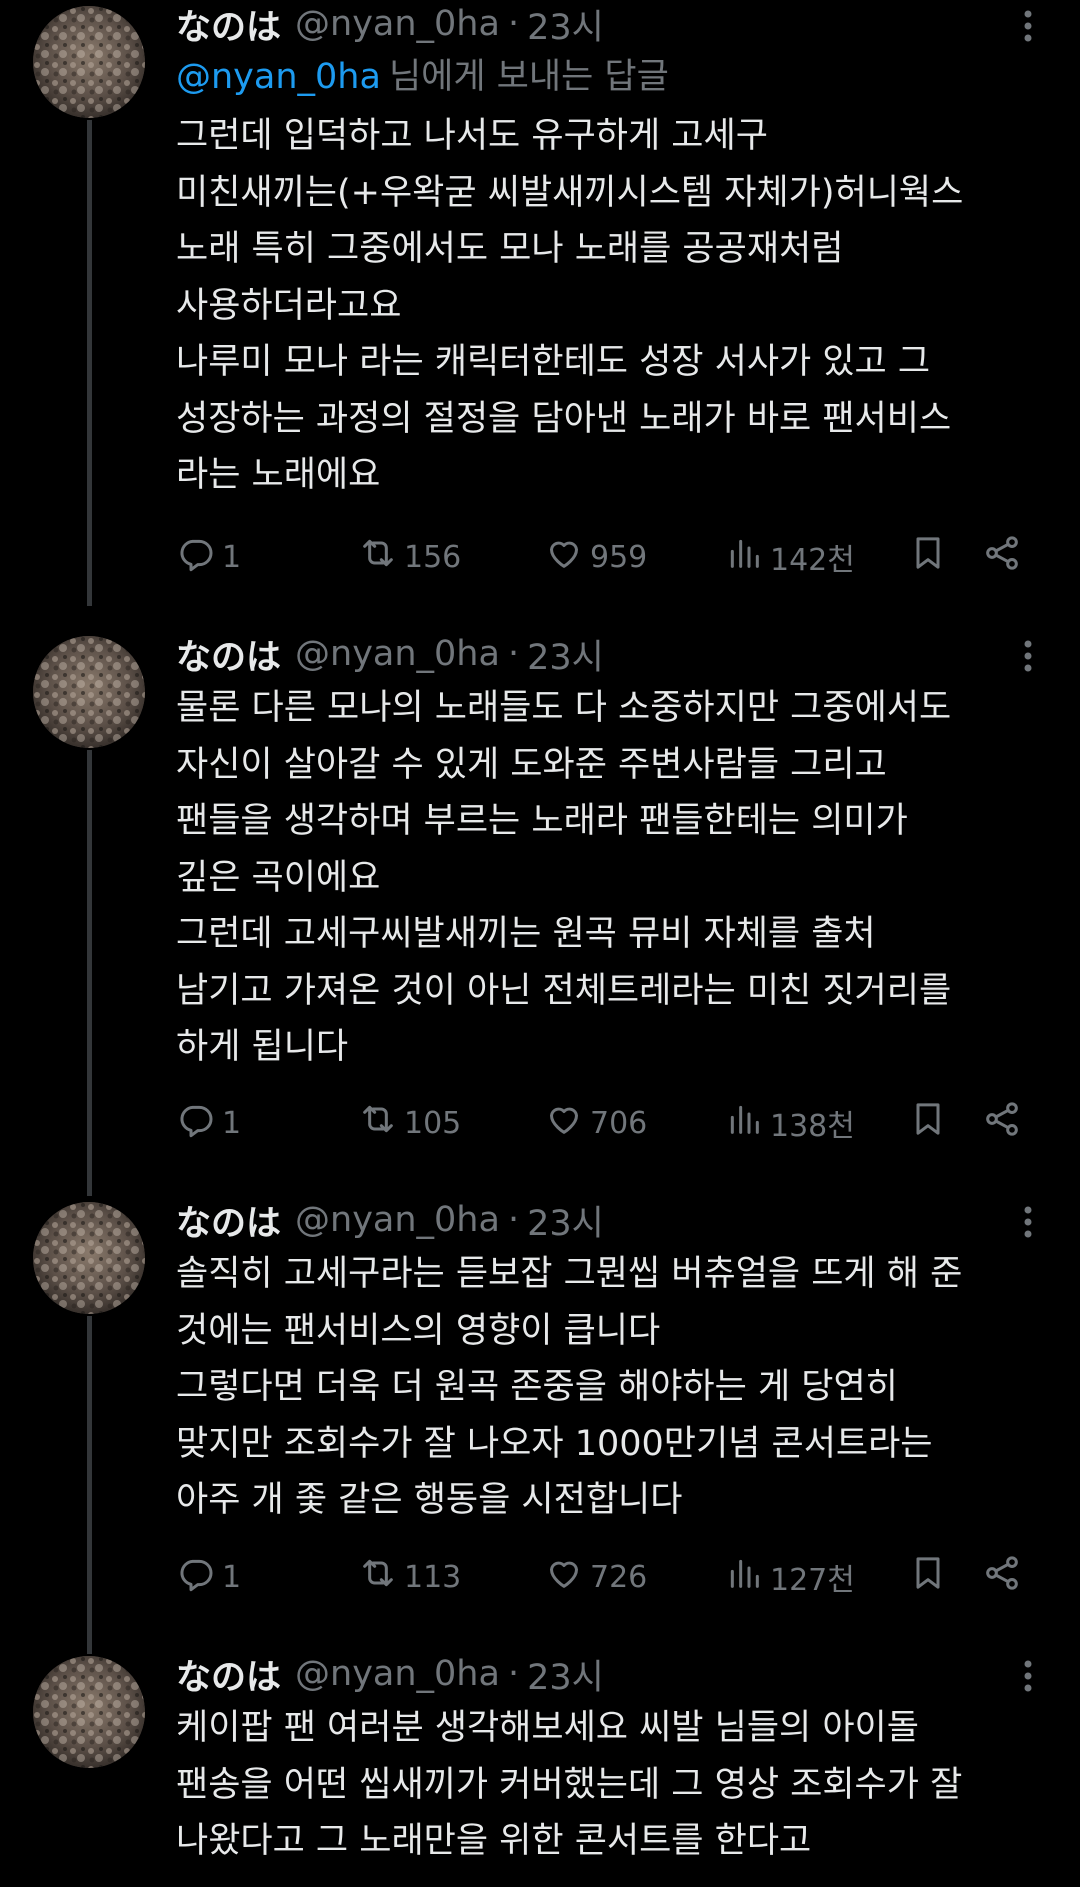  What do you see at coordinates (569, 1784) in the screenshot?
I see `text-line: 팬송을 어떤 씹새끼가 커버했는데 그 영상 조회수가 잘` at bounding box center [569, 1784].